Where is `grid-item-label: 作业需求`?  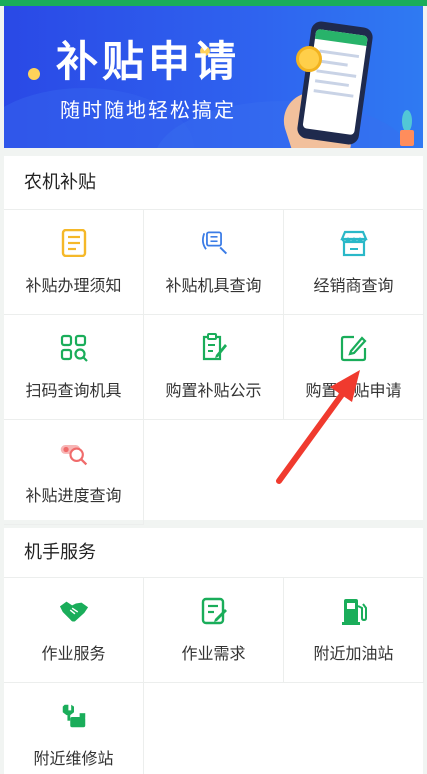 grid-item-label: 作业需求 is located at coordinates (213, 653).